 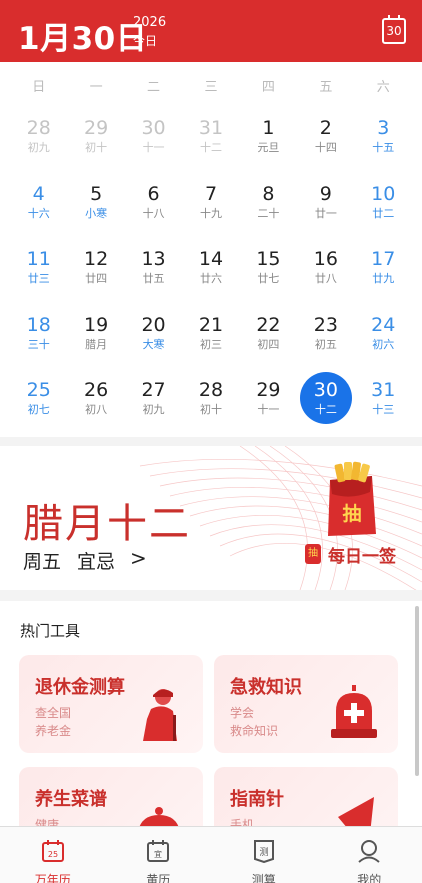 I want to click on tool-card-first-aid: 急救知识 学会 救命知识, so click(x=306, y=704).